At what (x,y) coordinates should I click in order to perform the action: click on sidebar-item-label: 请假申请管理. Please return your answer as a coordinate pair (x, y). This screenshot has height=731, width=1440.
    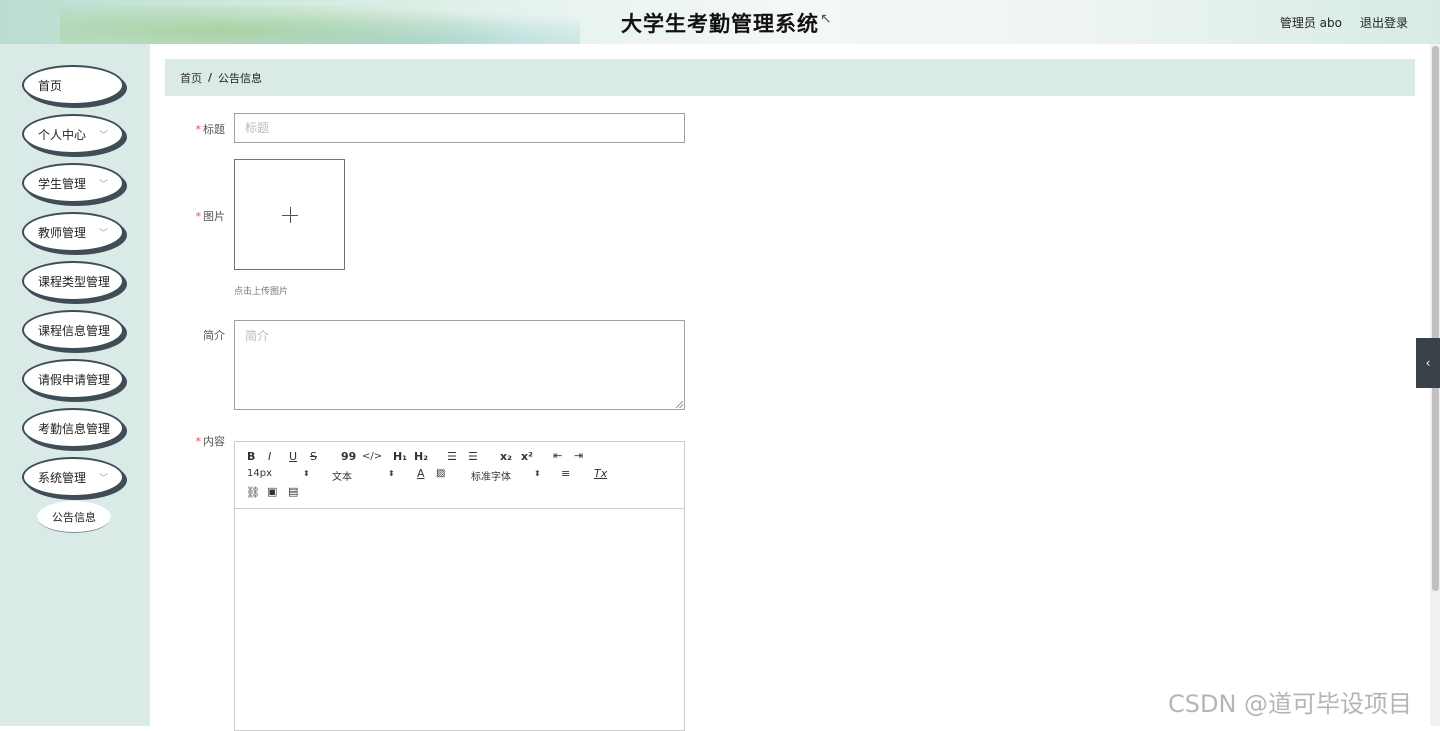
    Looking at the image, I should click on (74, 379).